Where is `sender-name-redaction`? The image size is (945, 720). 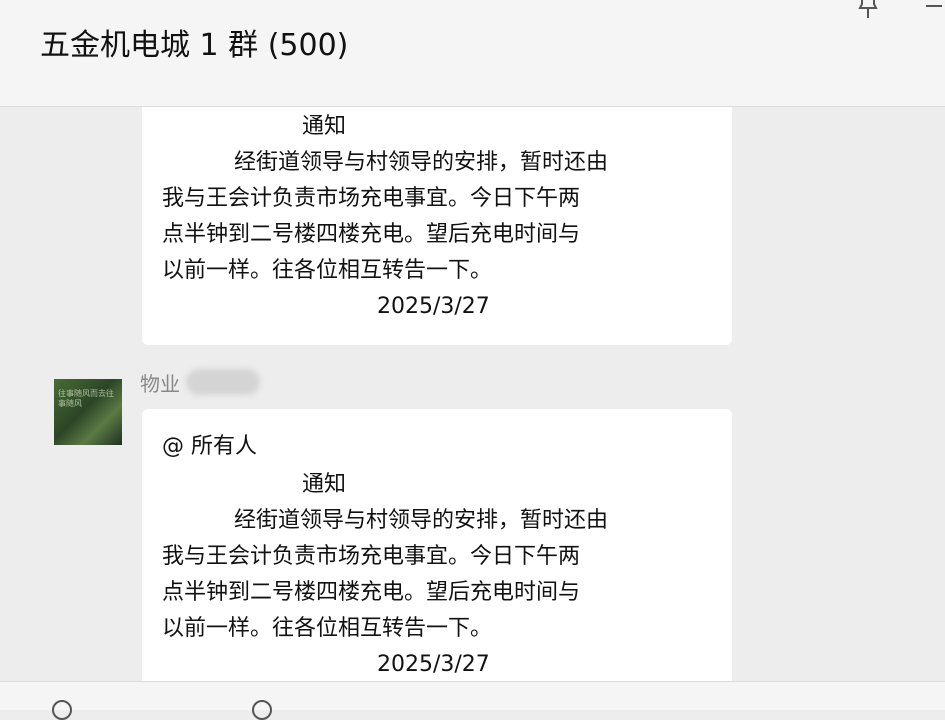
sender-name-redaction is located at coordinates (223, 382).